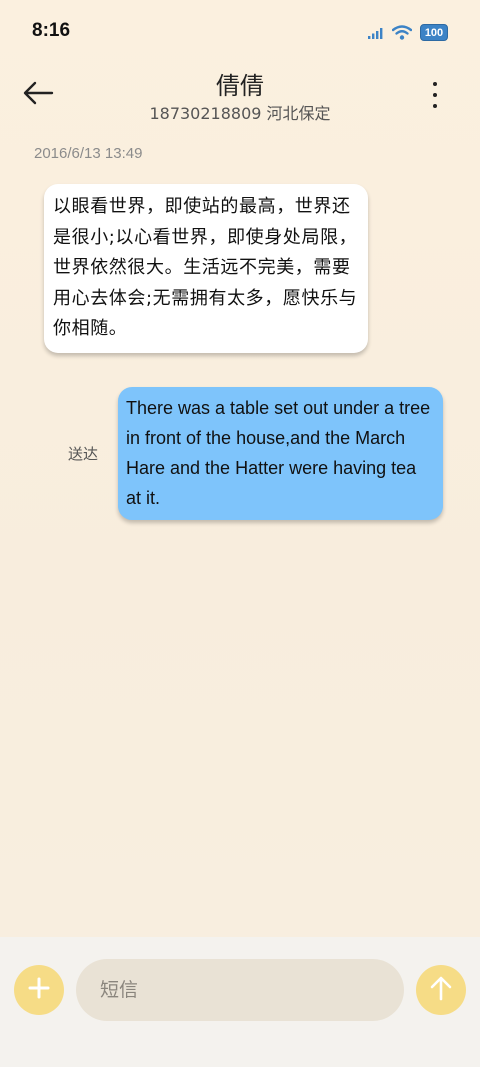 The width and height of the screenshot is (480, 1067). I want to click on contact-name: 倩倩, so click(240, 86).